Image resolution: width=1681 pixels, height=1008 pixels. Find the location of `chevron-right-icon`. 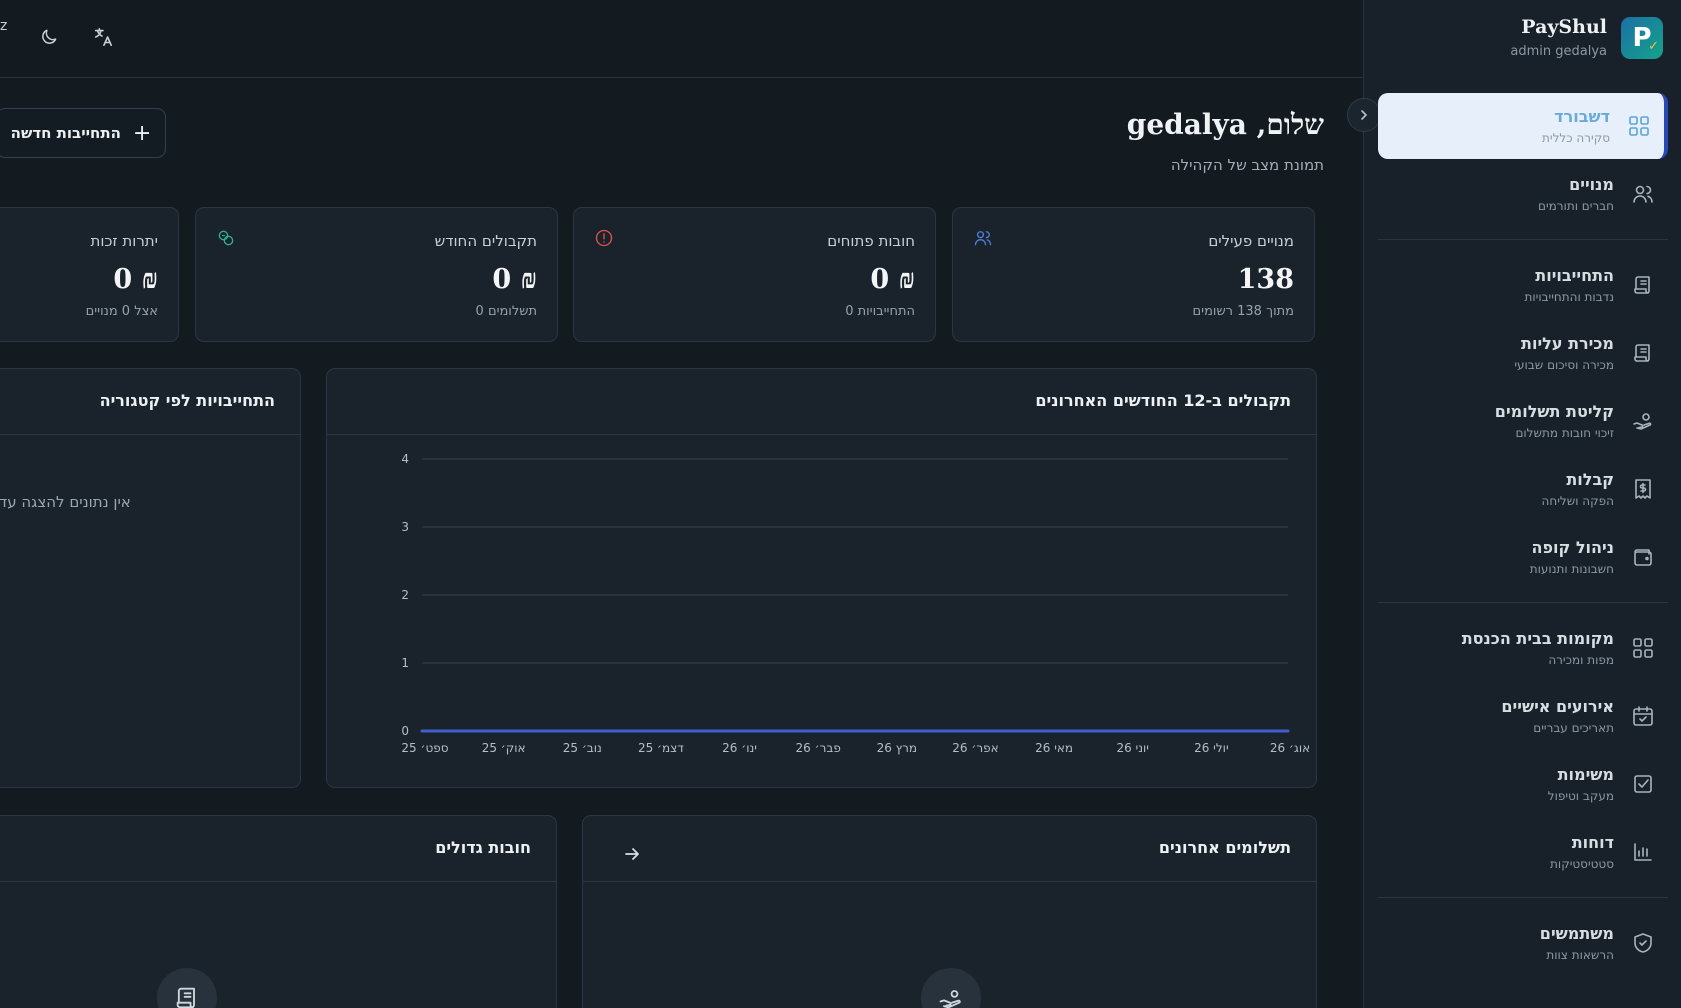

chevron-right-icon is located at coordinates (1364, 115).